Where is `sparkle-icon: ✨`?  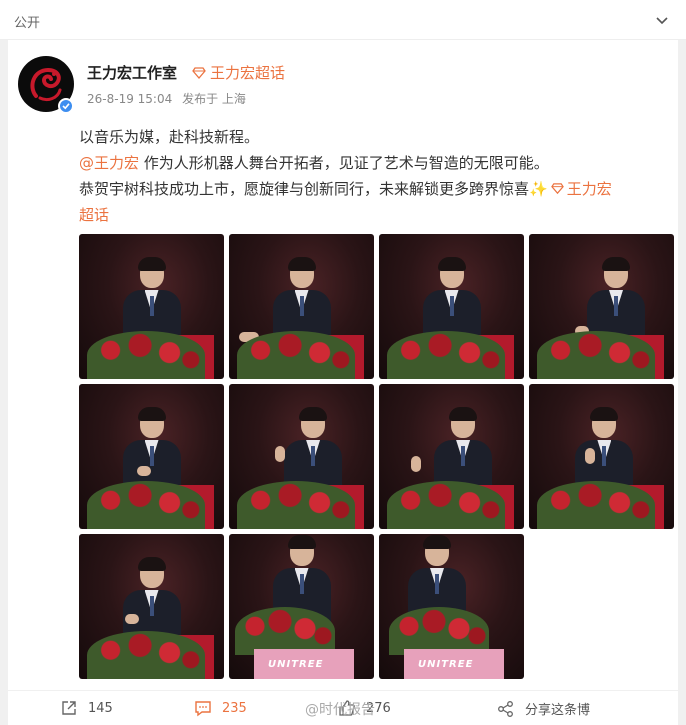 sparkle-icon: ✨ is located at coordinates (538, 189).